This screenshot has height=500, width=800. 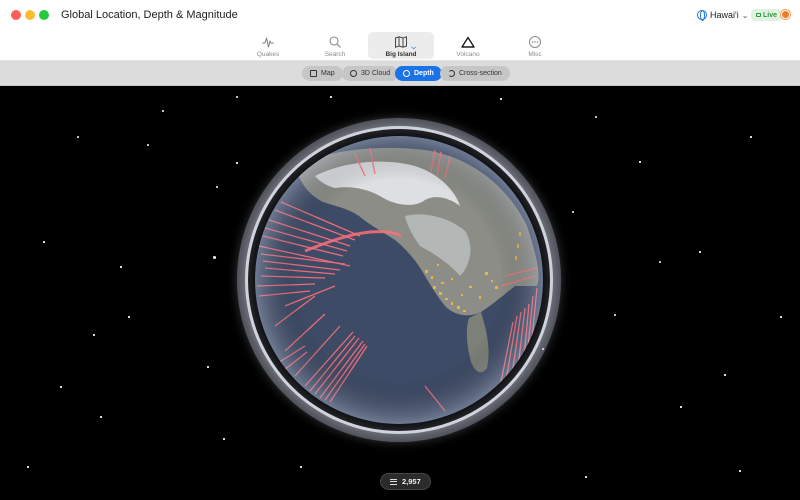 I want to click on zoom-window-button, so click(x=44, y=15).